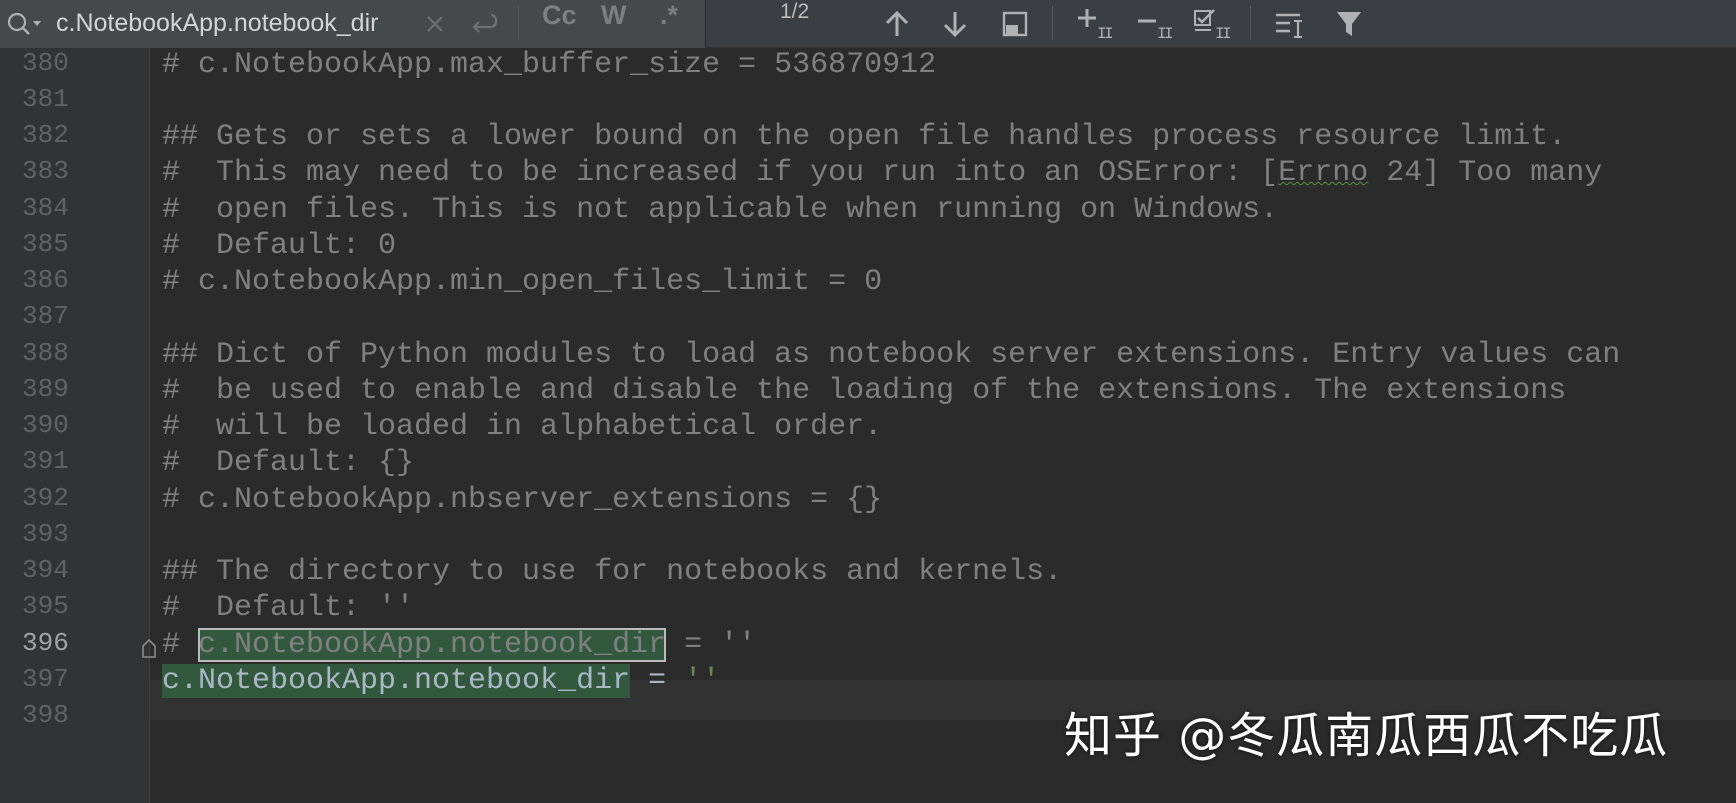 This screenshot has width=1736, height=803. What do you see at coordinates (1290, 24) in the screenshot?
I see `search-in-selection-icon` at bounding box center [1290, 24].